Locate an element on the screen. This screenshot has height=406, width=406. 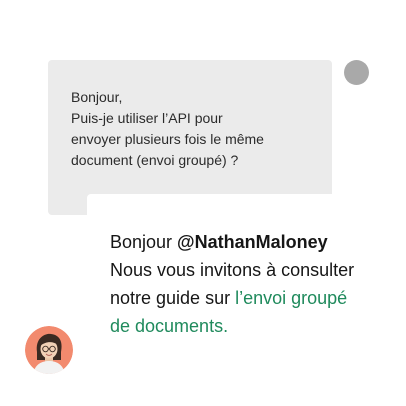
question-line: envoyer plusieurs fois le même is located at coordinates (167, 139).